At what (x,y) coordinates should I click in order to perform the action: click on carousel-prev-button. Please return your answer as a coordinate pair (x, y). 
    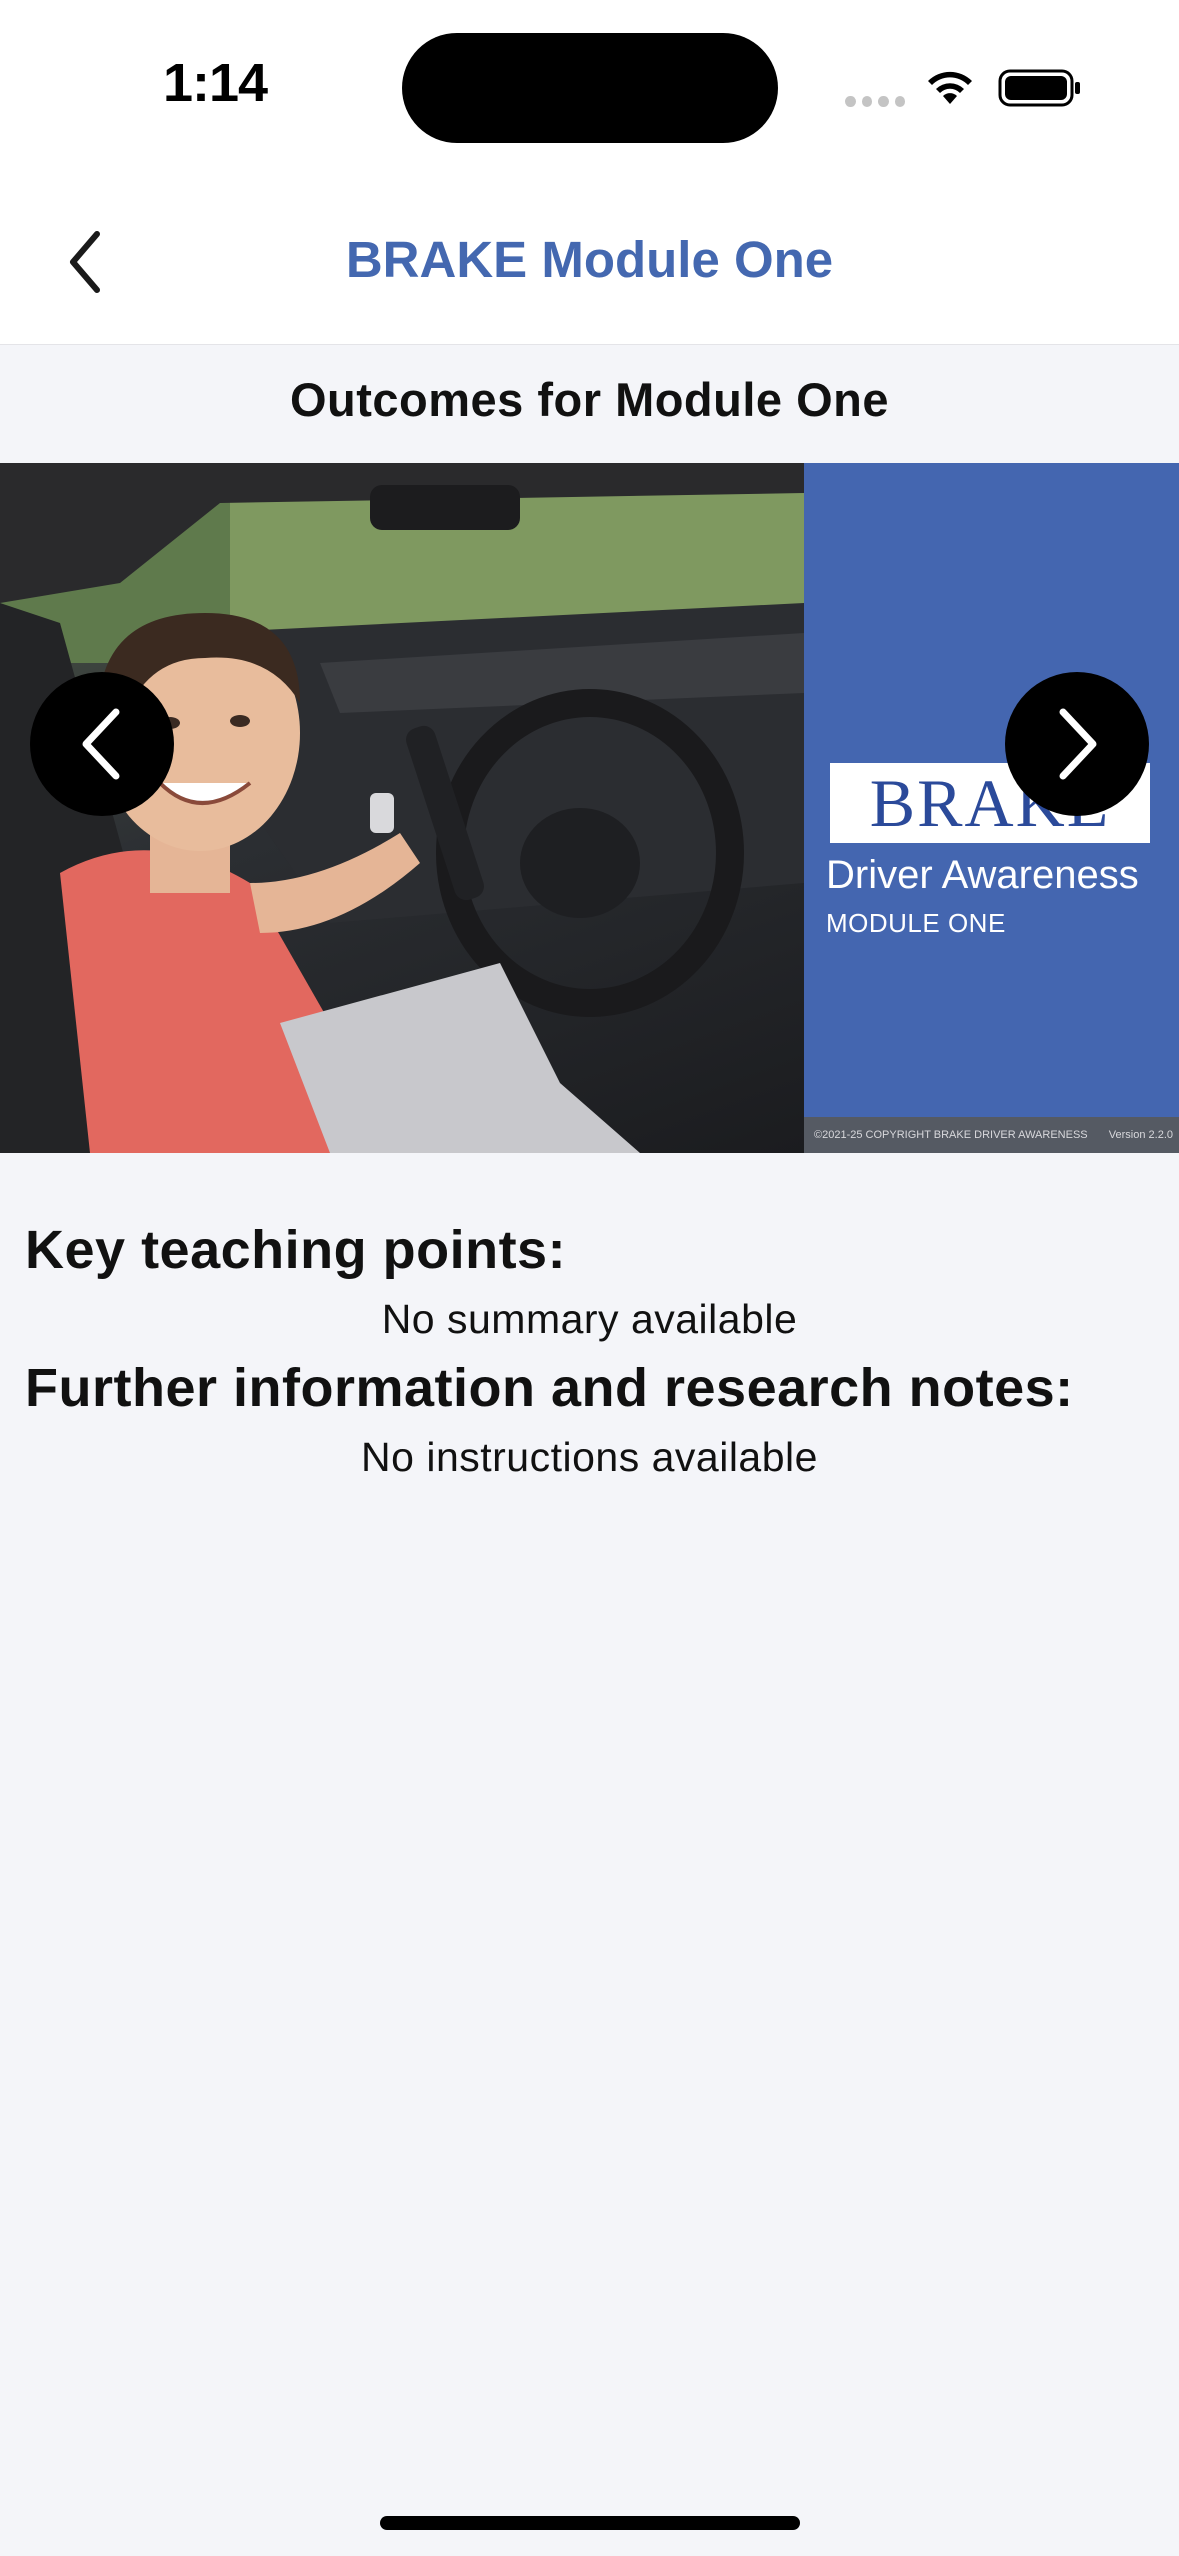
    Looking at the image, I should click on (102, 744).